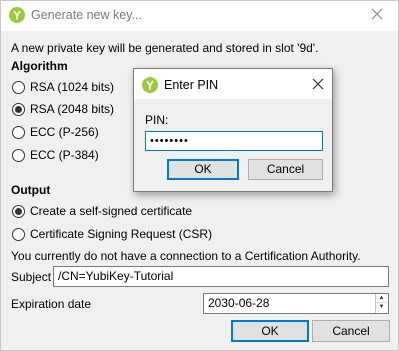 The image size is (399, 351). What do you see at coordinates (381, 298) in the screenshot?
I see `spin-up-icon: ▲` at bounding box center [381, 298].